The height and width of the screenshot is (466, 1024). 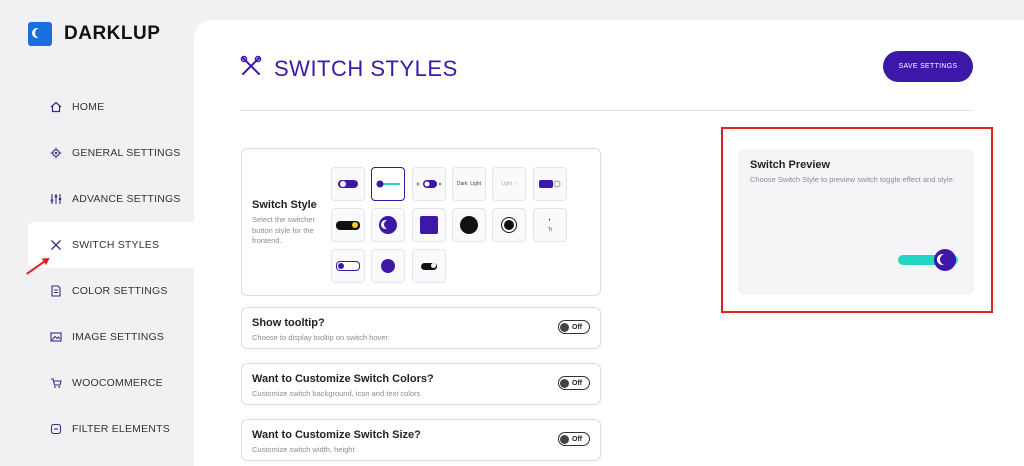 I want to click on sidebar-item-image-settings: IMAGE SETTINGS, so click(x=97, y=337).